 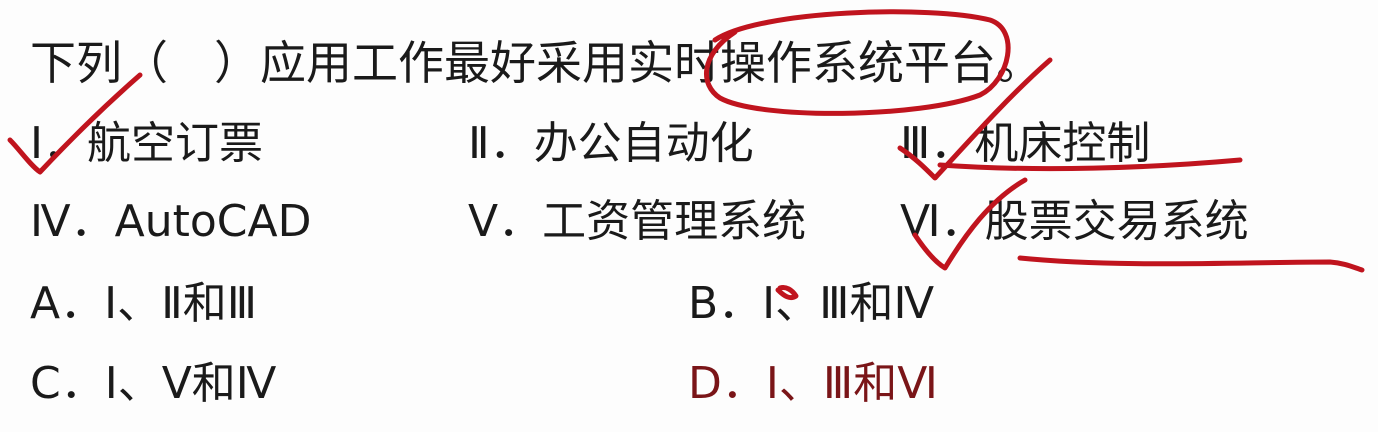 What do you see at coordinates (637, 221) in the screenshot?
I see `item-5: Ⅴ．工资管理系统` at bounding box center [637, 221].